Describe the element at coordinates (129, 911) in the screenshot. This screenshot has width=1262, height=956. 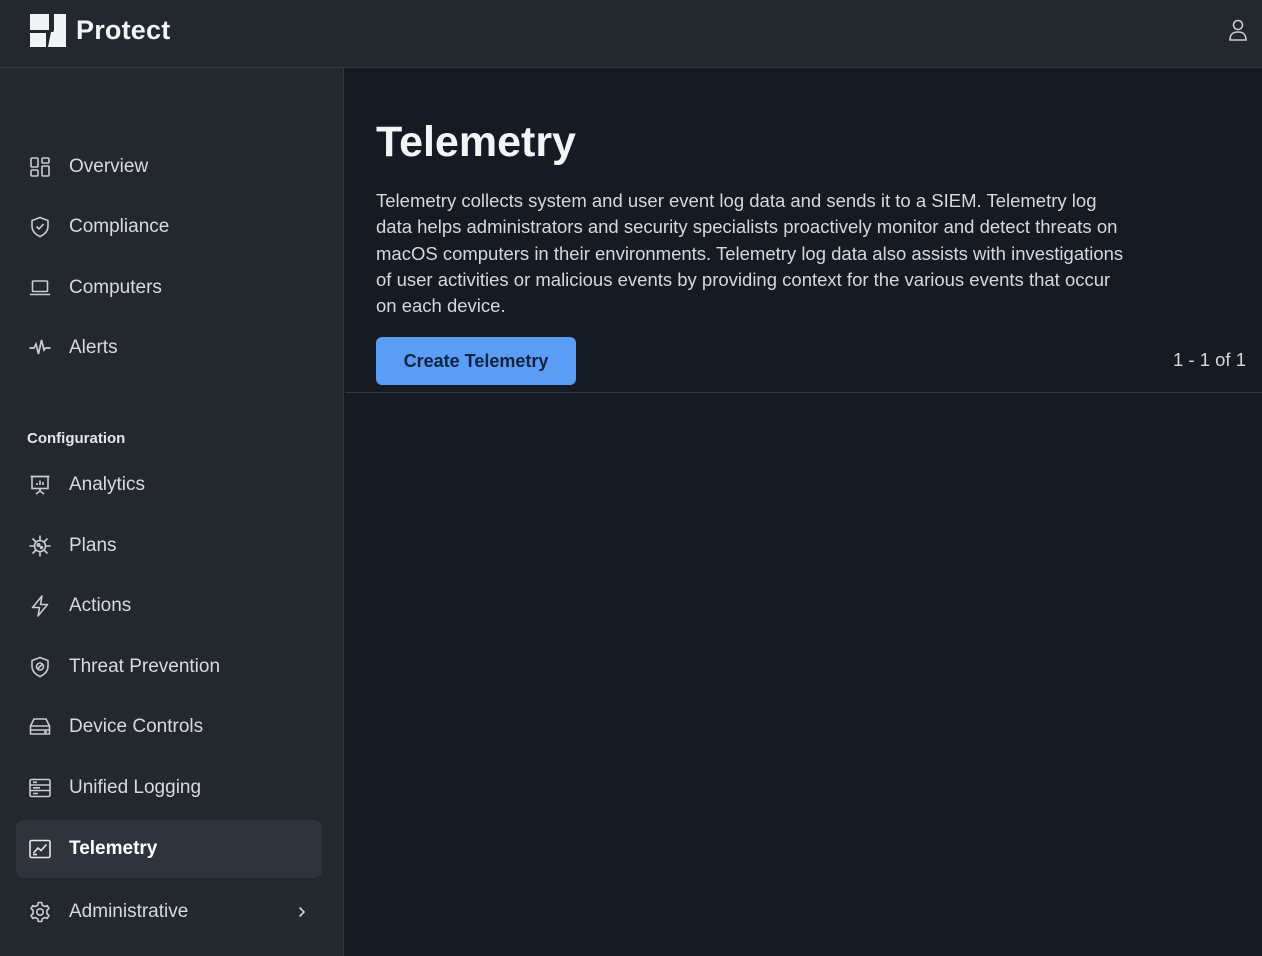
I see `sidebar-item-label: Administrative` at that location.